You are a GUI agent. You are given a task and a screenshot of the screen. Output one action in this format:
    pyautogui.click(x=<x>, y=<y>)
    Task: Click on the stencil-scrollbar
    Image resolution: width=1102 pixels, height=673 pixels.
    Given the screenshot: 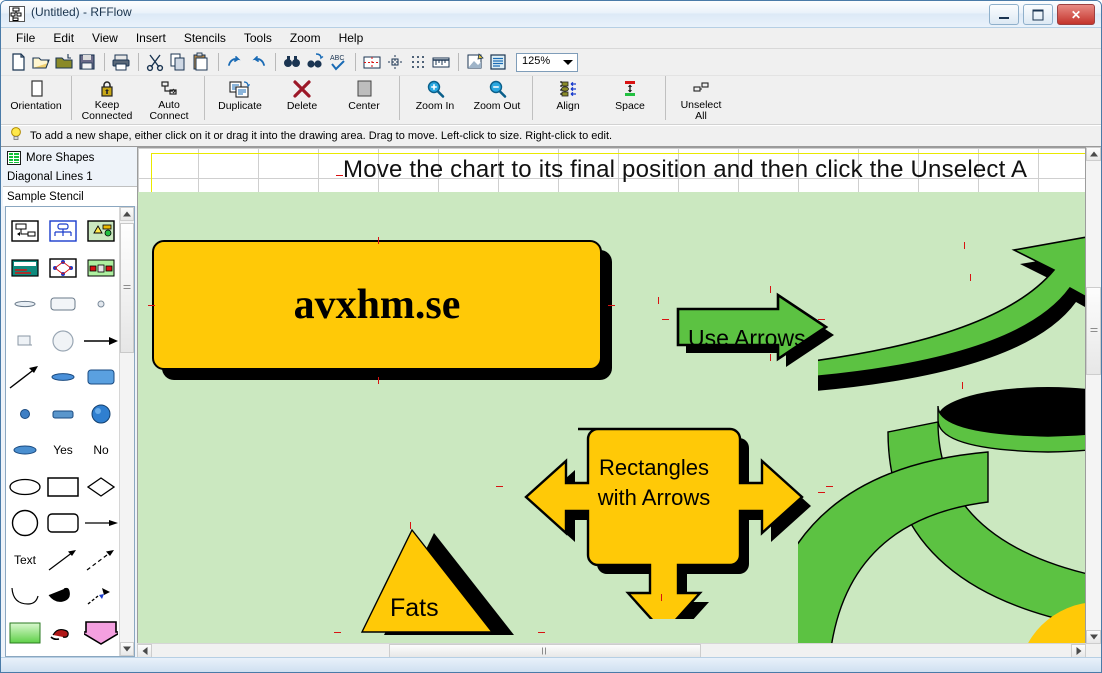 What is the action you would take?
    pyautogui.click(x=126, y=431)
    